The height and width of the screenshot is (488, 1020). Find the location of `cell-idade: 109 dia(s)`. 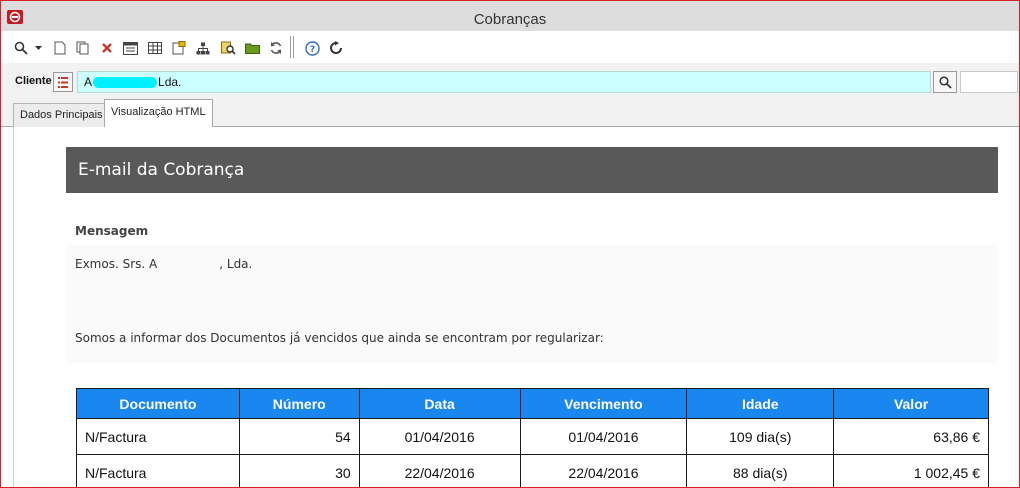

cell-idade: 109 dia(s) is located at coordinates (760, 436).